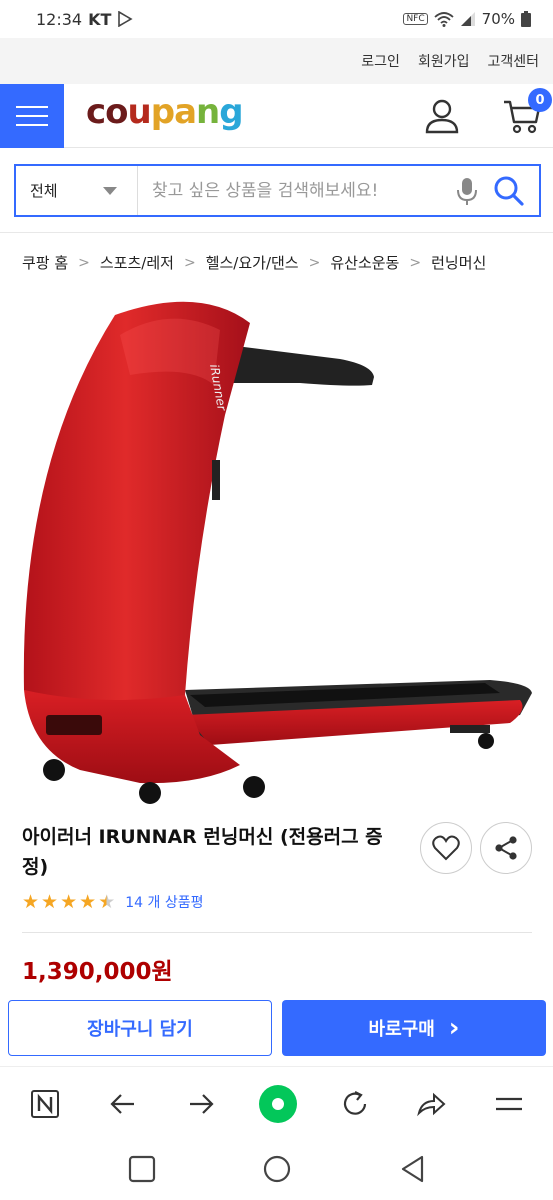 This screenshot has width=553, height=1200. I want to click on menu-icon, so click(509, 1104).